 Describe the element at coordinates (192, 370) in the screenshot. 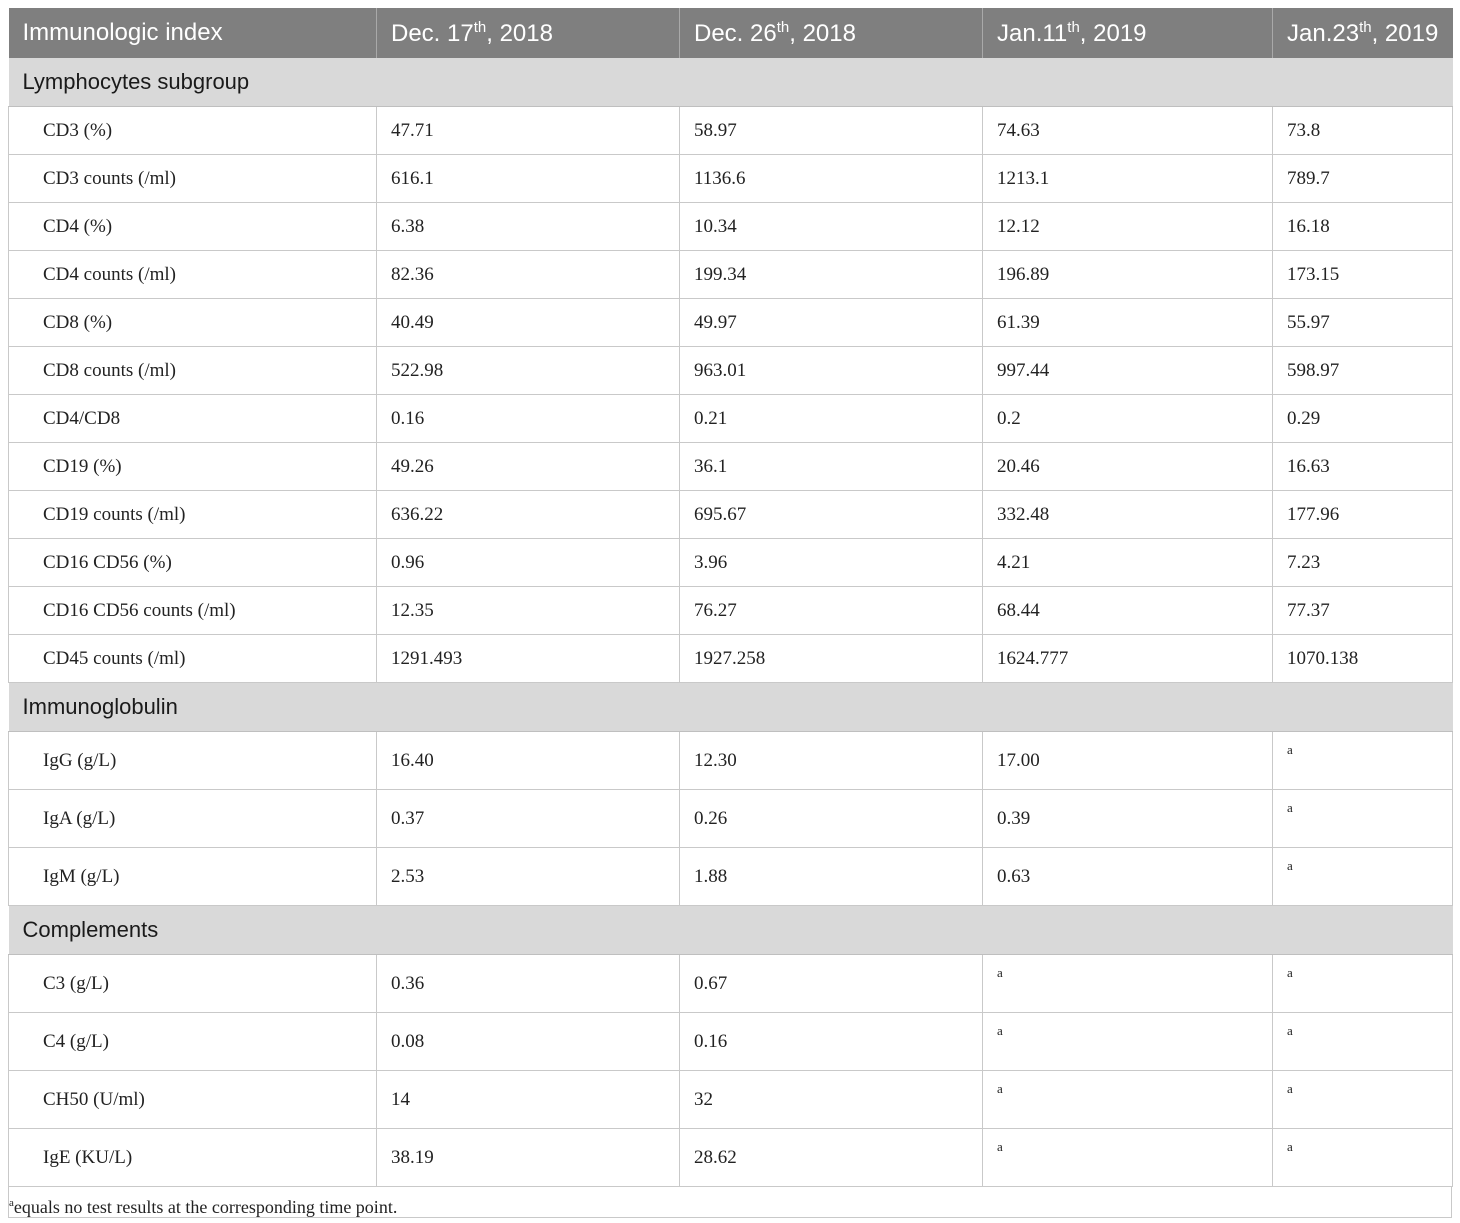

I see `index-name-cell: CD8 counts (/ml)` at that location.